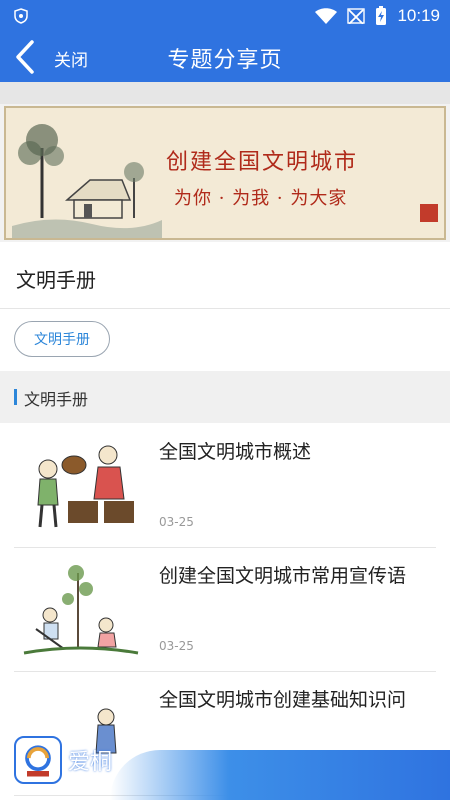  What do you see at coordinates (56, 280) in the screenshot?
I see `section-title: 文明手册` at bounding box center [56, 280].